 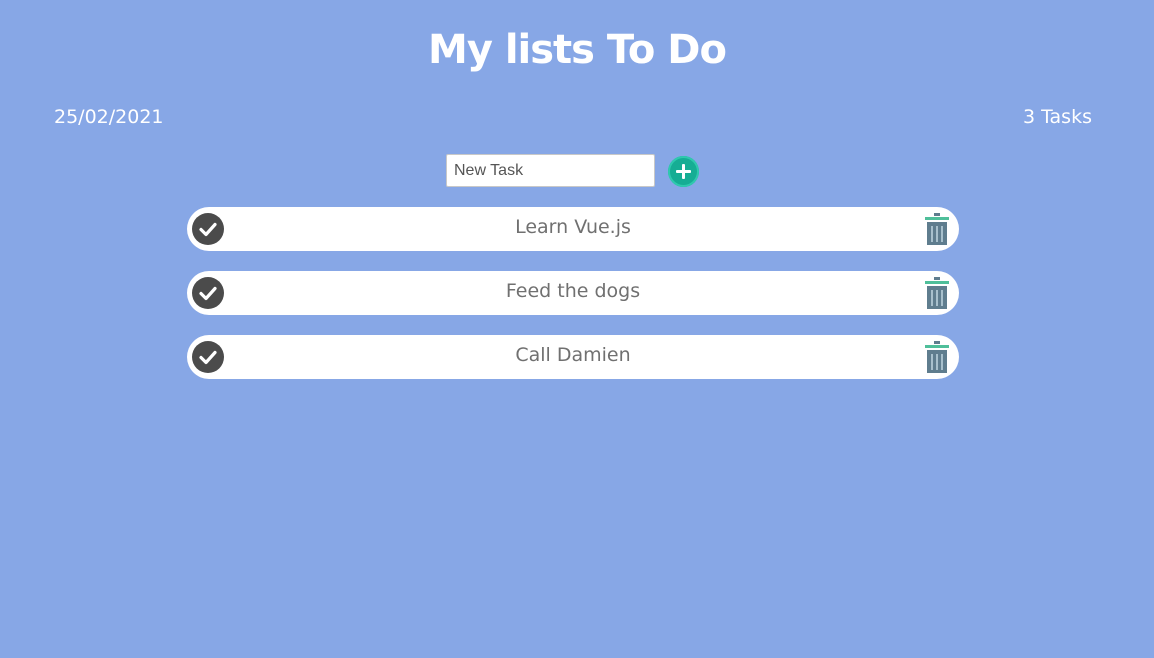 I want to click on page-title: My lists To Do, so click(x=577, y=50).